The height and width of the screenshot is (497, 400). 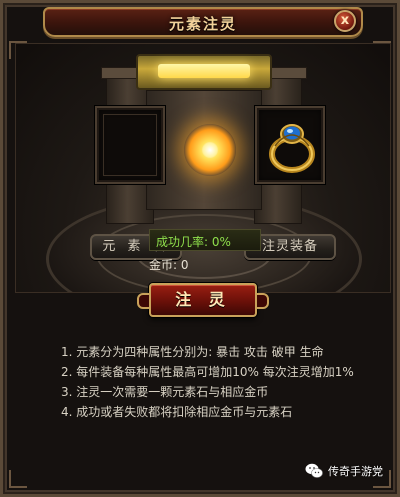 What do you see at coordinates (199, 265) in the screenshot?
I see `coin-cost: 金币: 0` at bounding box center [199, 265].